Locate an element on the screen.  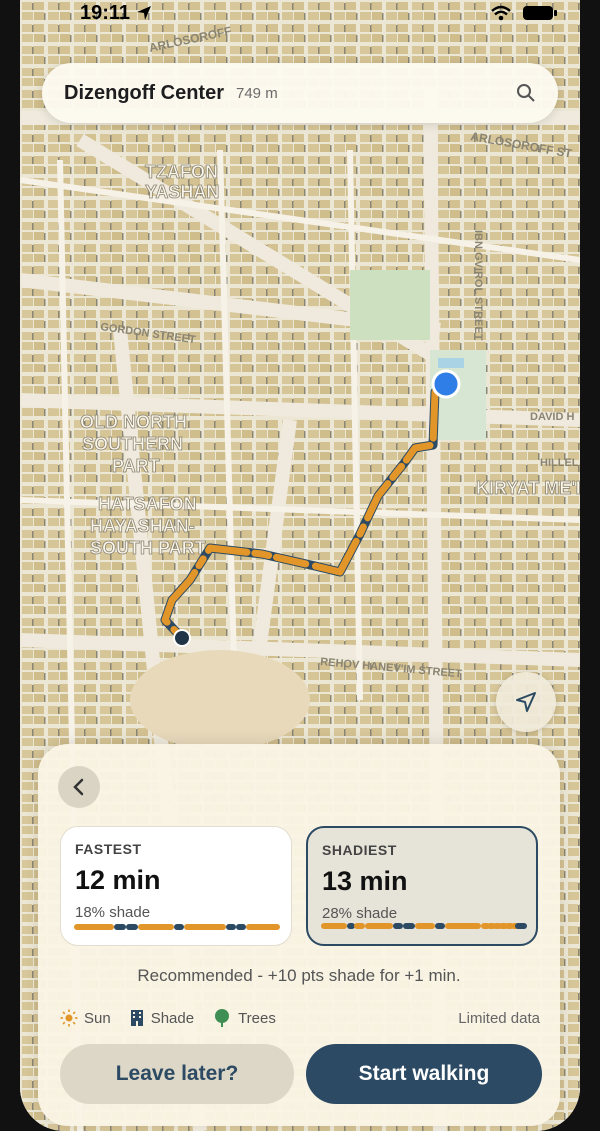
chevron-left-icon is located at coordinates (78, 787).